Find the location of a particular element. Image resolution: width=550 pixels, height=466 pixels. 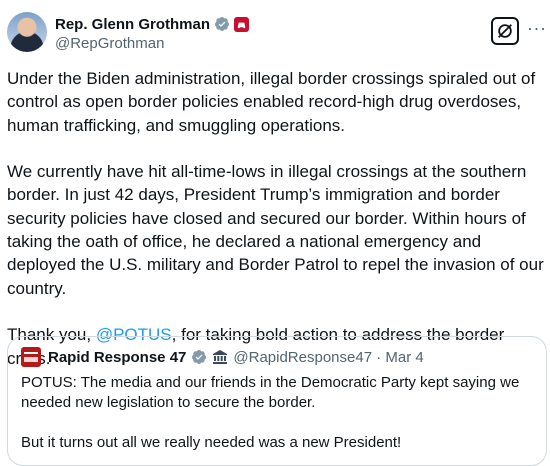

quoted-author-name: Rapid Response 47 is located at coordinates (117, 357).